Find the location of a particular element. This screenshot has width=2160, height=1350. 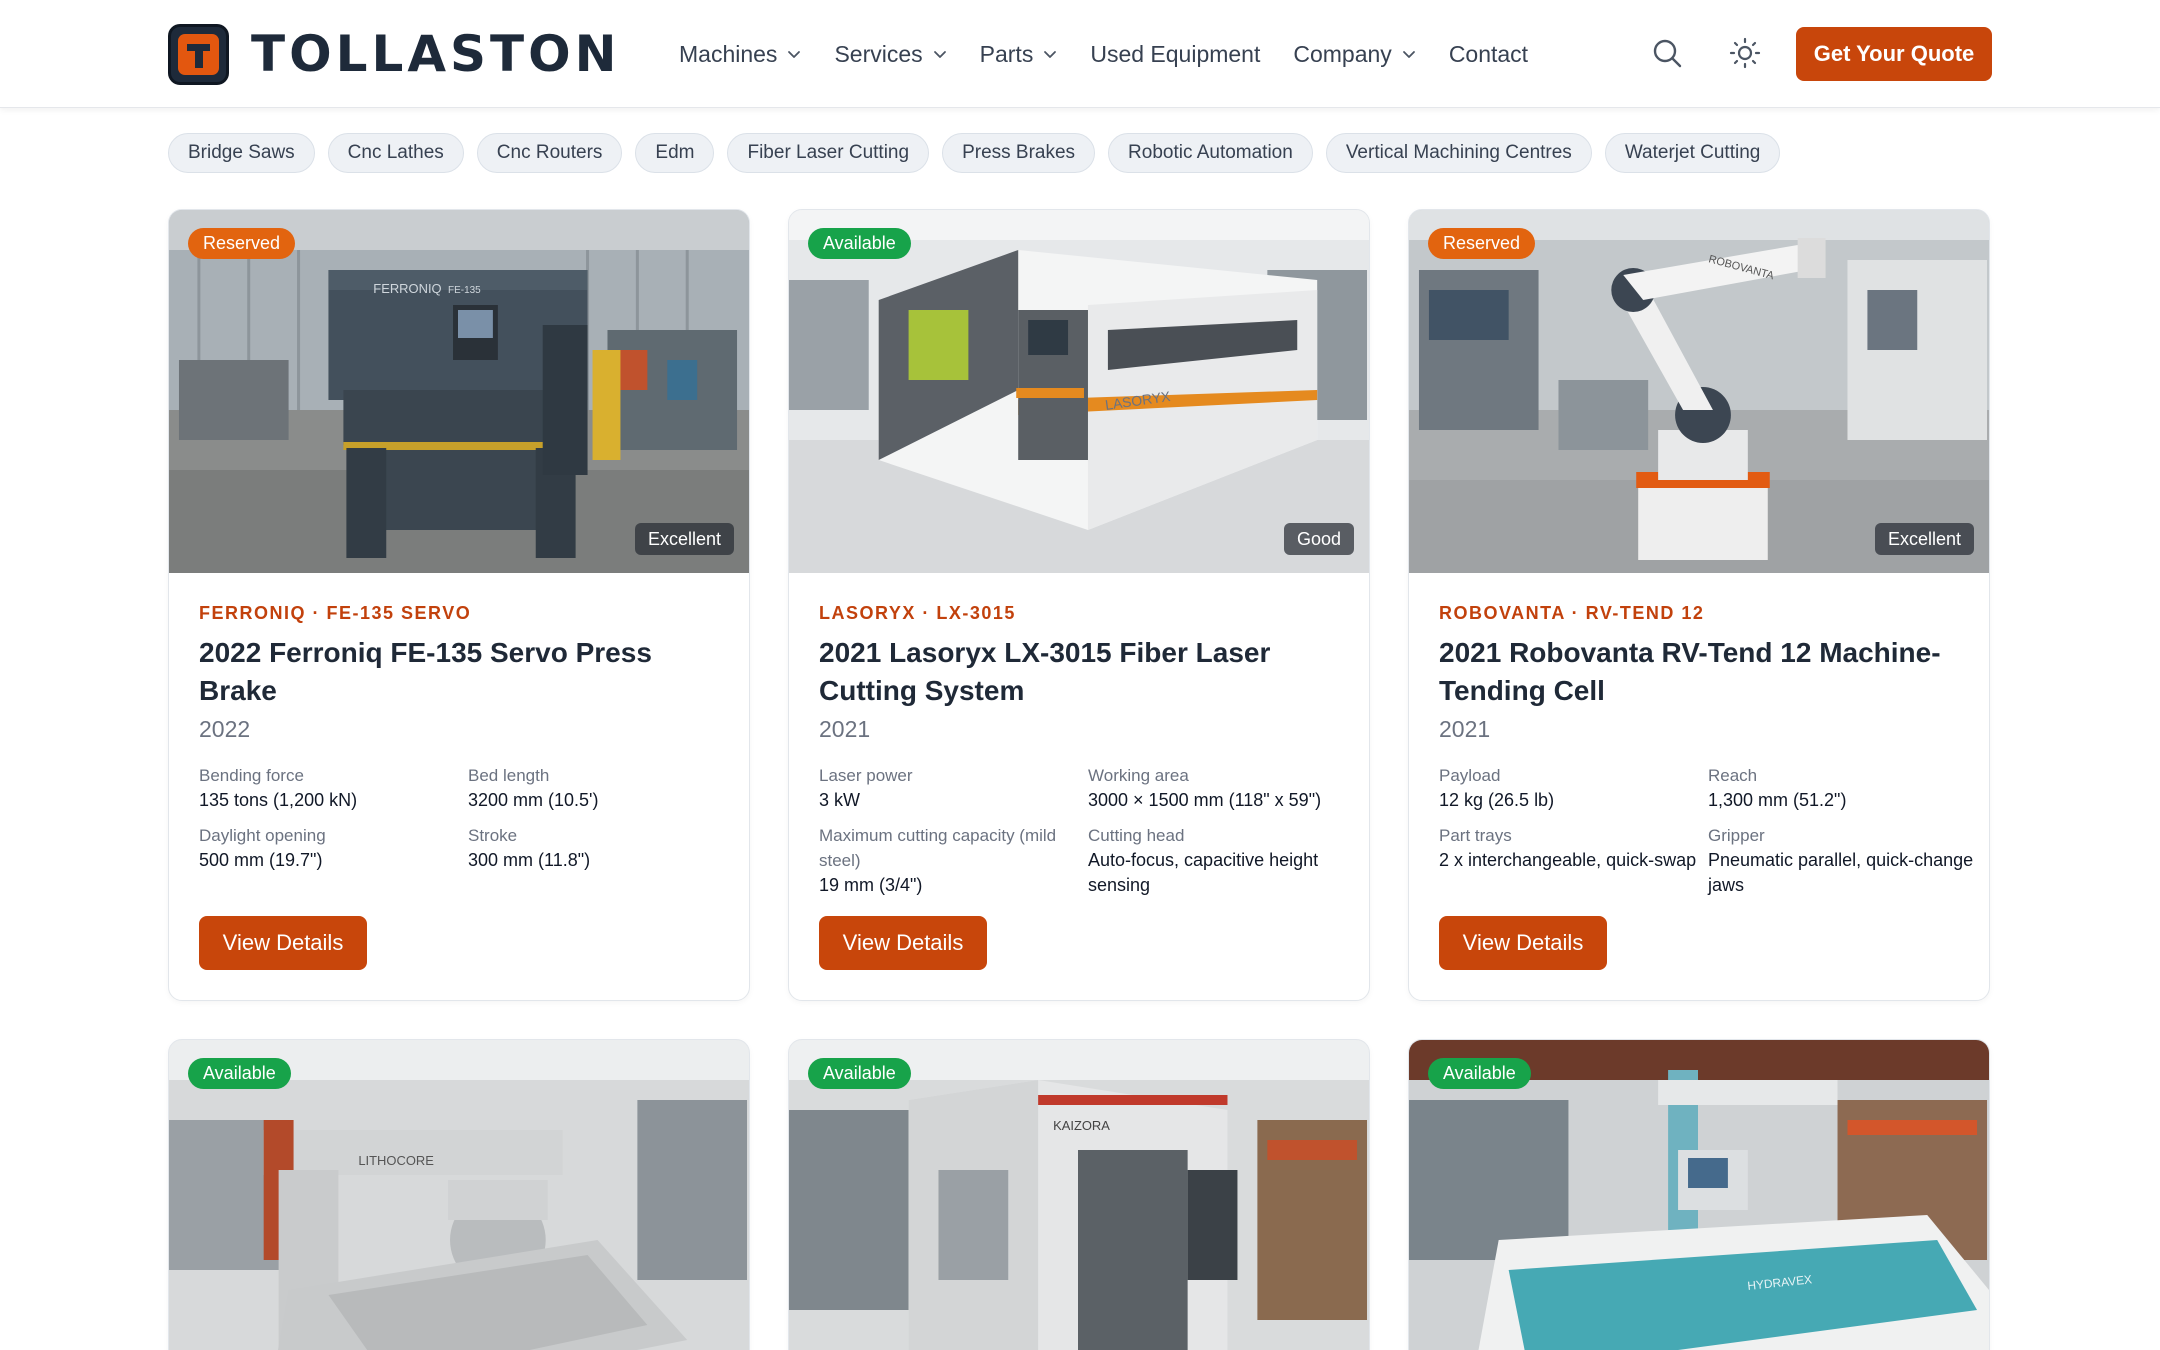

brand-name: TOLLASTON is located at coordinates (436, 54).